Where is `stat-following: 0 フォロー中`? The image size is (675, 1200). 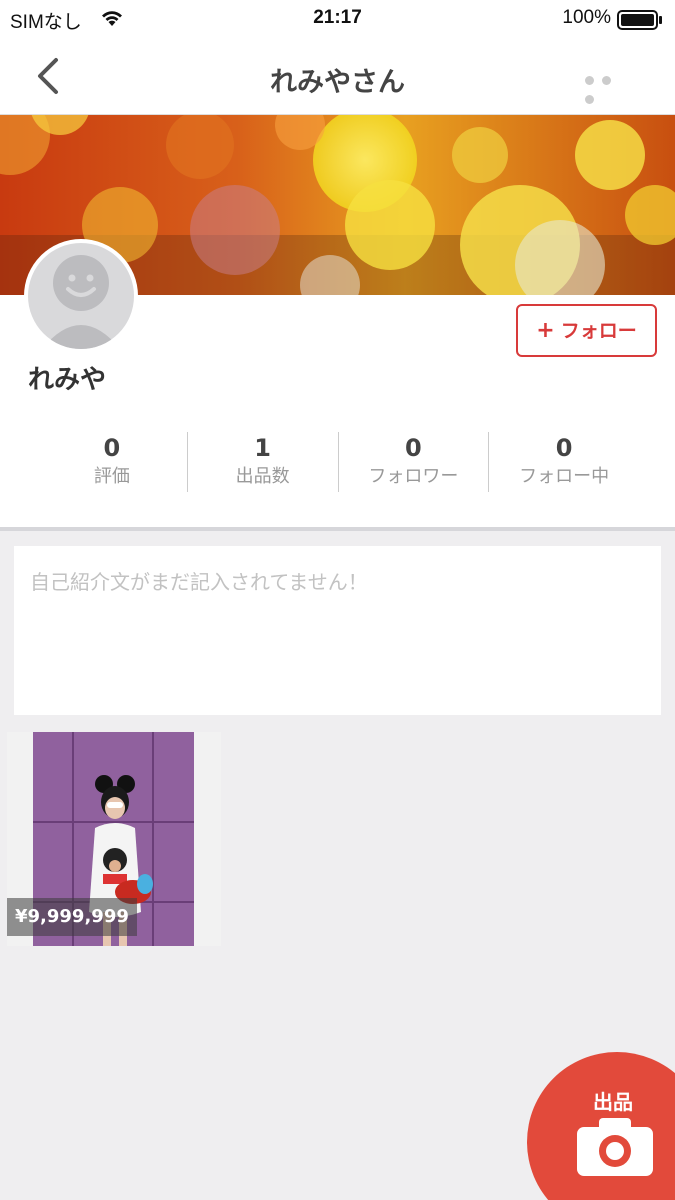 stat-following: 0 フォロー中 is located at coordinates (563, 462).